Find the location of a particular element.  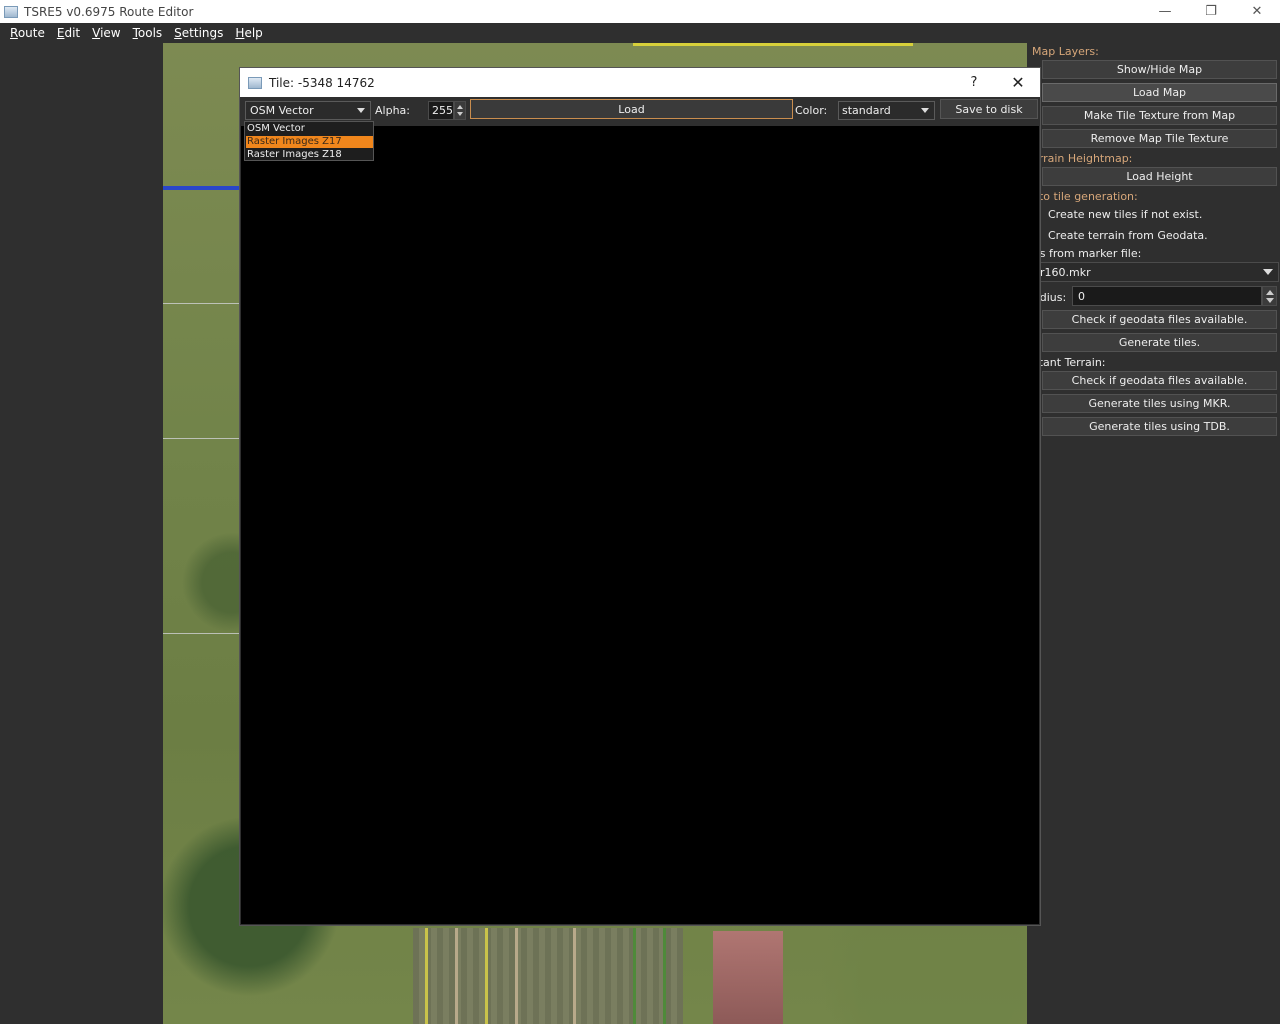

color-select-value: standard is located at coordinates (866, 110).